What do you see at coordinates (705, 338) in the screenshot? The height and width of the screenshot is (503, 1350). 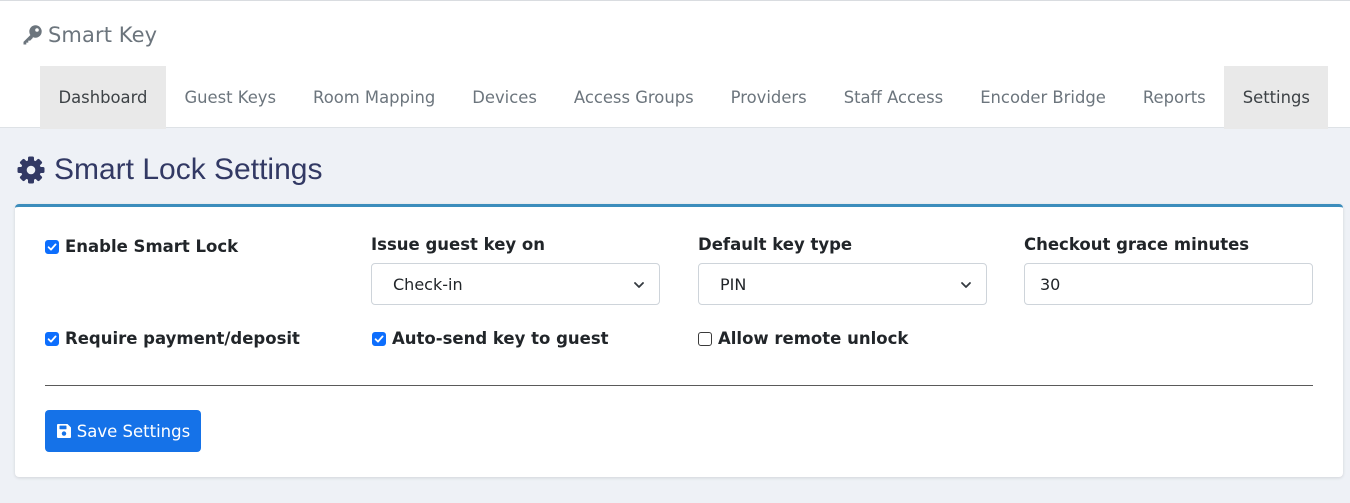 I see `checkbox-unchecked-icon` at bounding box center [705, 338].